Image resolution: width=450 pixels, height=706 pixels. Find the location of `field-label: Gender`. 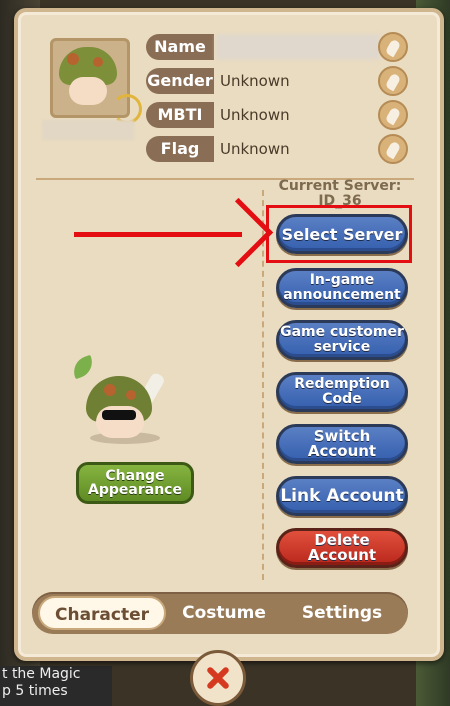

field-label: Gender is located at coordinates (180, 81).